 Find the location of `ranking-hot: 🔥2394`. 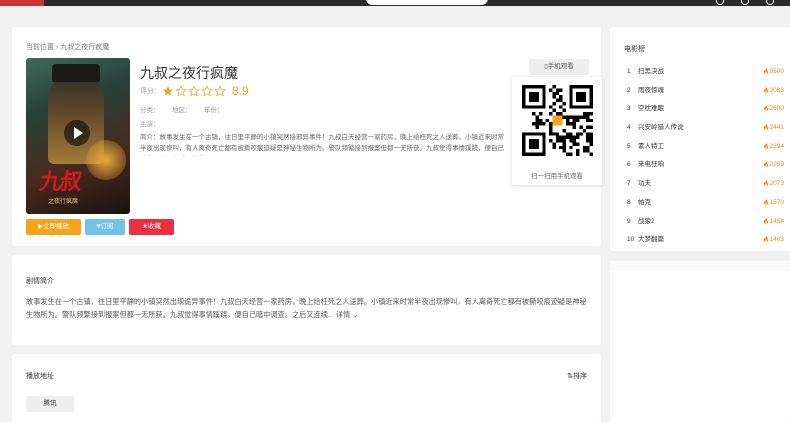

ranking-hot: 🔥2394 is located at coordinates (773, 147).